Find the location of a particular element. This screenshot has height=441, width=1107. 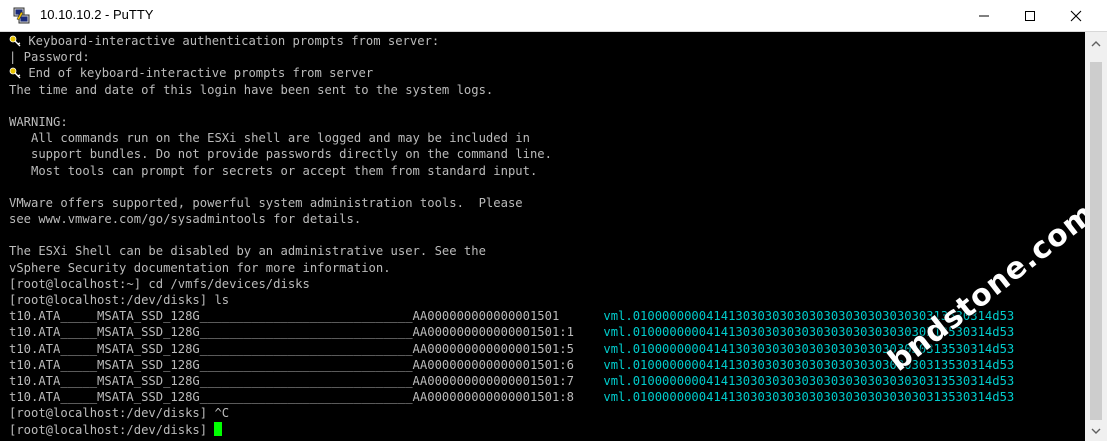

close-button is located at coordinates (1076, 15).